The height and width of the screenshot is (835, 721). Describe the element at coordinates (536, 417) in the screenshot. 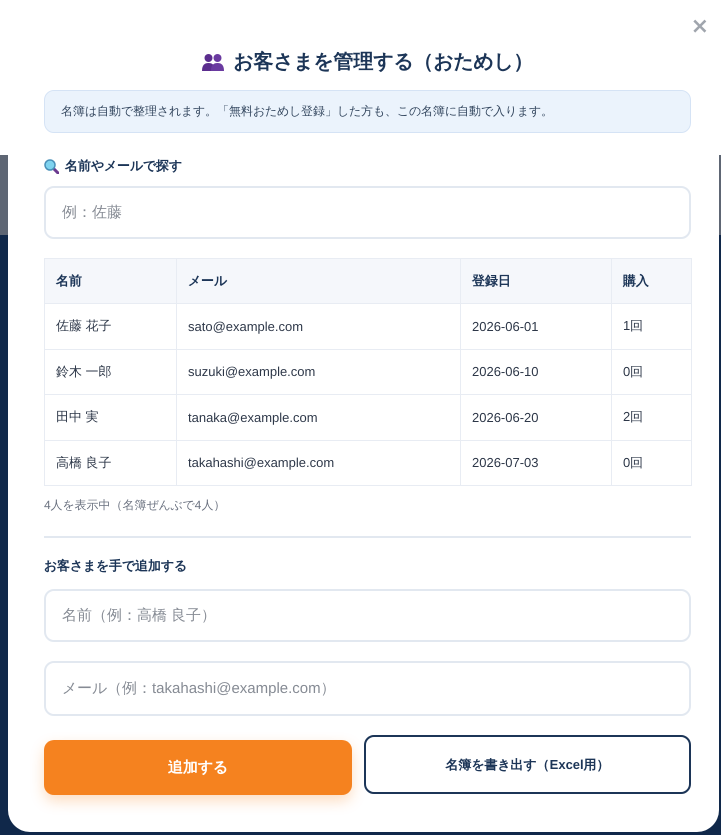

I see `table-cell: 2026-06-20` at that location.